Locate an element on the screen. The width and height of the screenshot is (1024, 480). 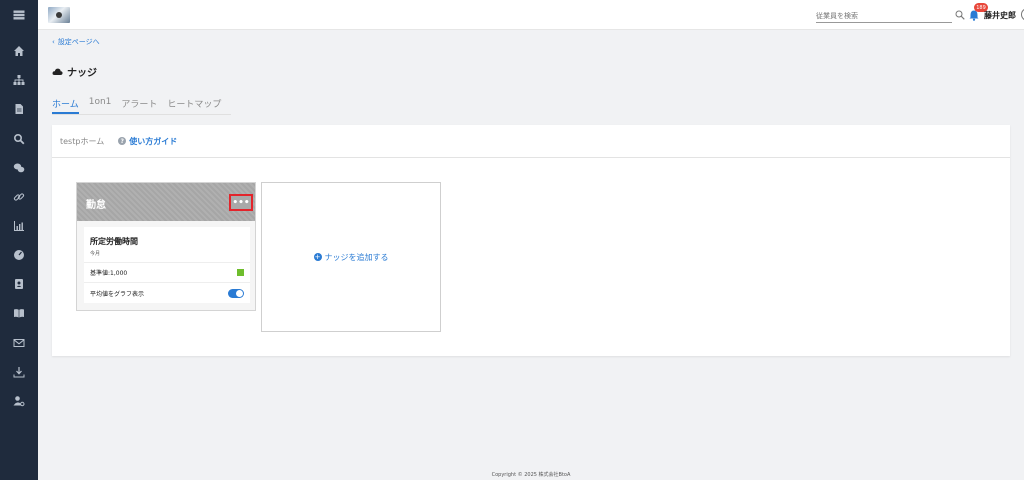
footer-copyright: Copyright © 2025 株式会社BtoA is located at coordinates (531, 475).